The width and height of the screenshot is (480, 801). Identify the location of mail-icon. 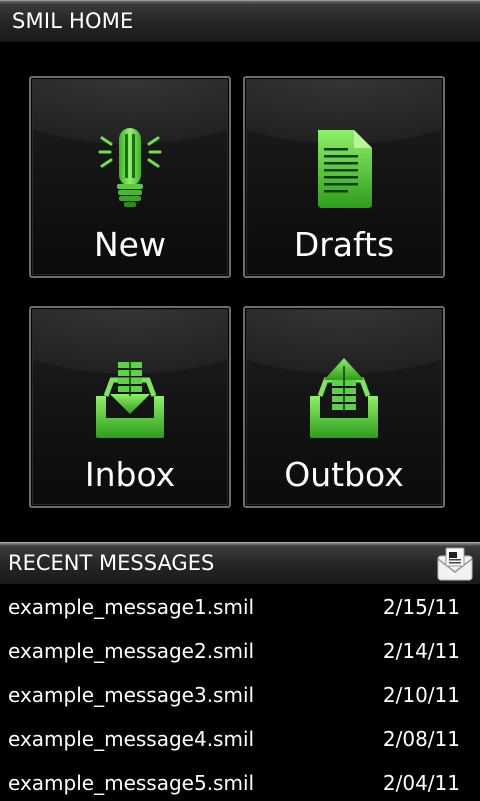
(455, 564).